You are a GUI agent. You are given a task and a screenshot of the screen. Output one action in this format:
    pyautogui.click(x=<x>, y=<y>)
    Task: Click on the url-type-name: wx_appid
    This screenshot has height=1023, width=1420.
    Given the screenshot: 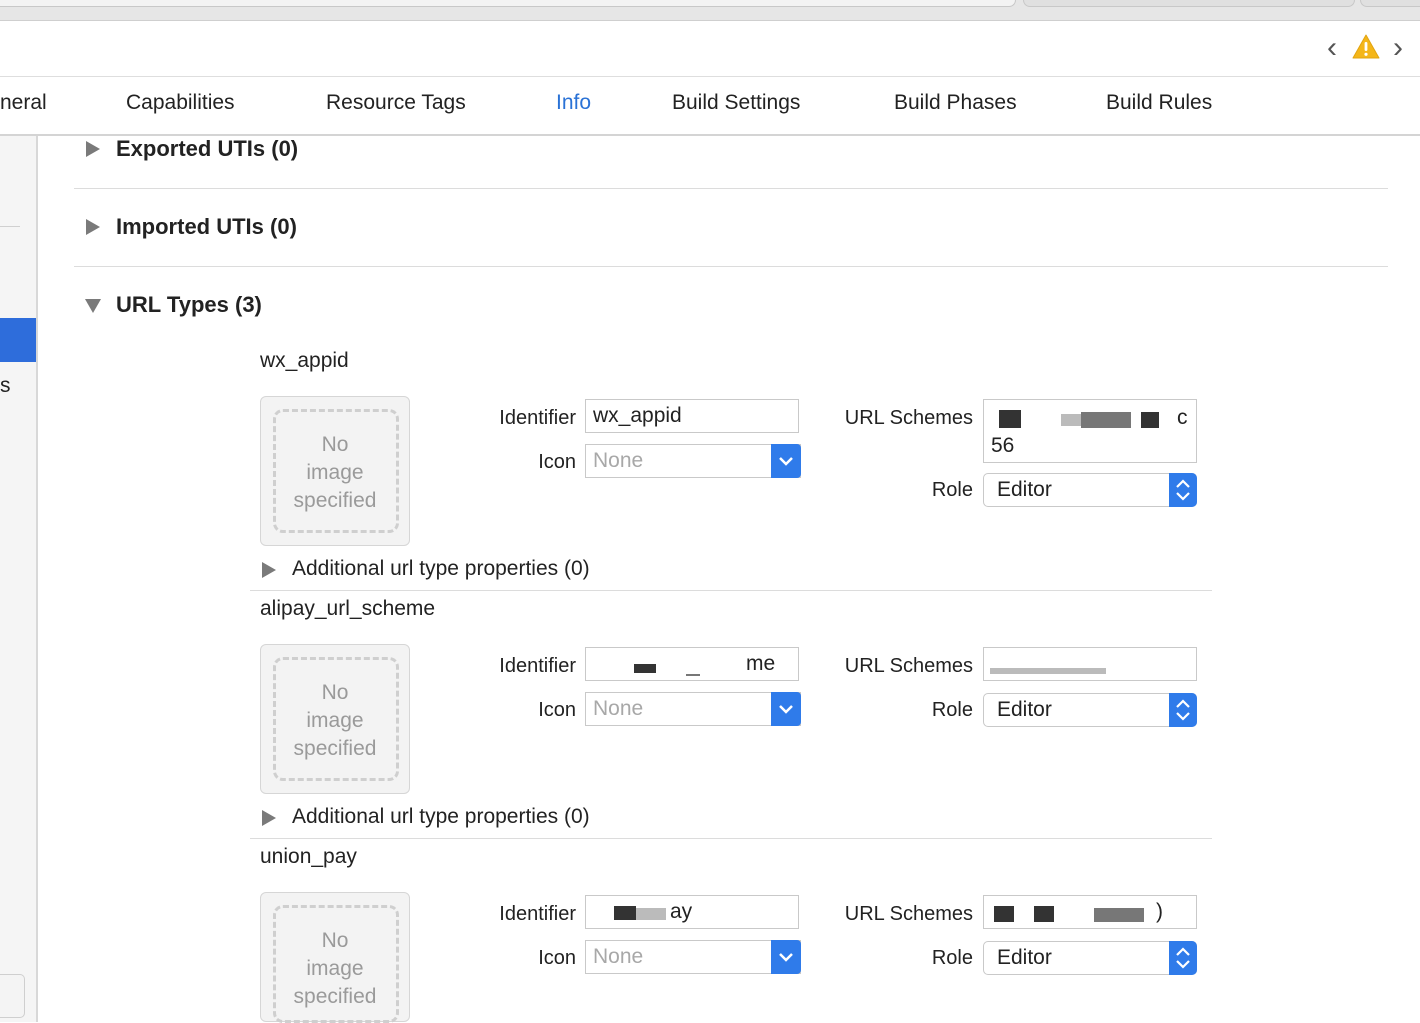 What is the action you would take?
    pyautogui.click(x=304, y=360)
    